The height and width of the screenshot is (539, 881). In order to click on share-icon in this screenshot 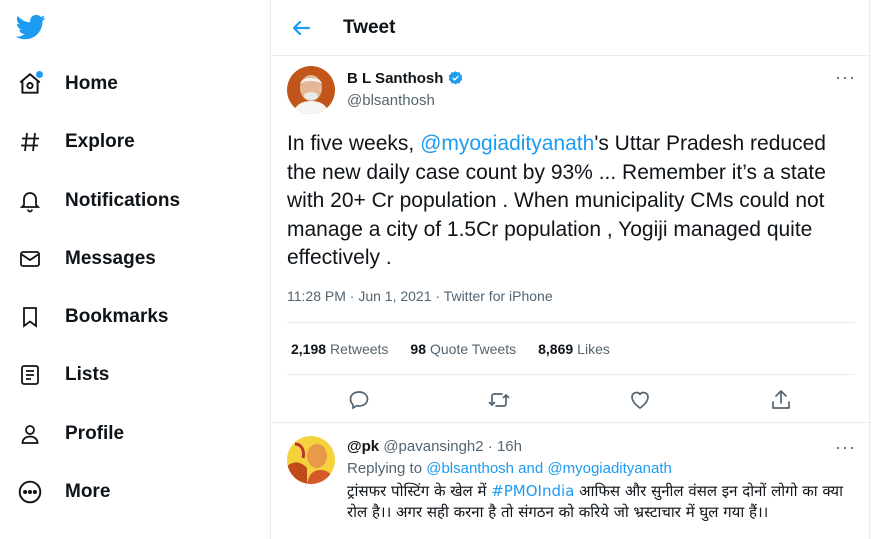, I will do `click(781, 400)`.